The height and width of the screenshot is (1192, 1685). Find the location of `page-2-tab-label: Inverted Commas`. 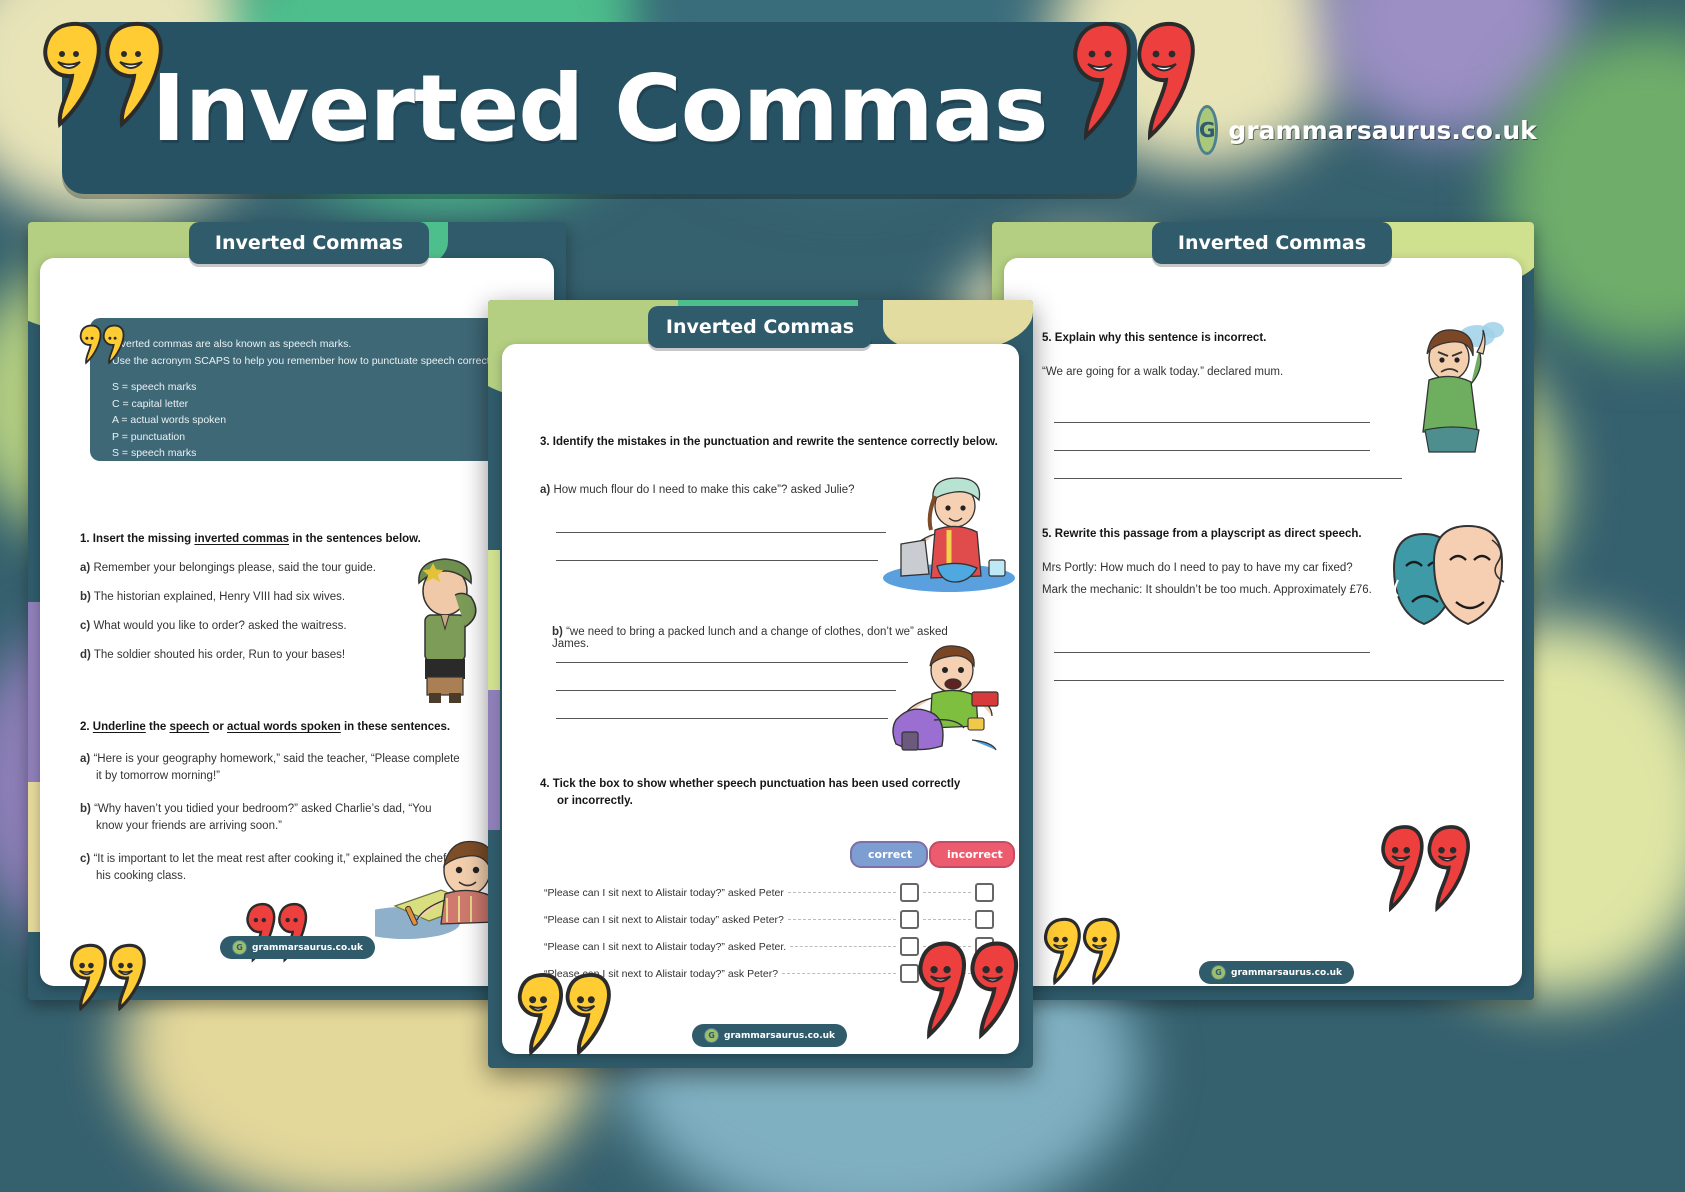

page-2-tab-label: Inverted Commas is located at coordinates (760, 327).